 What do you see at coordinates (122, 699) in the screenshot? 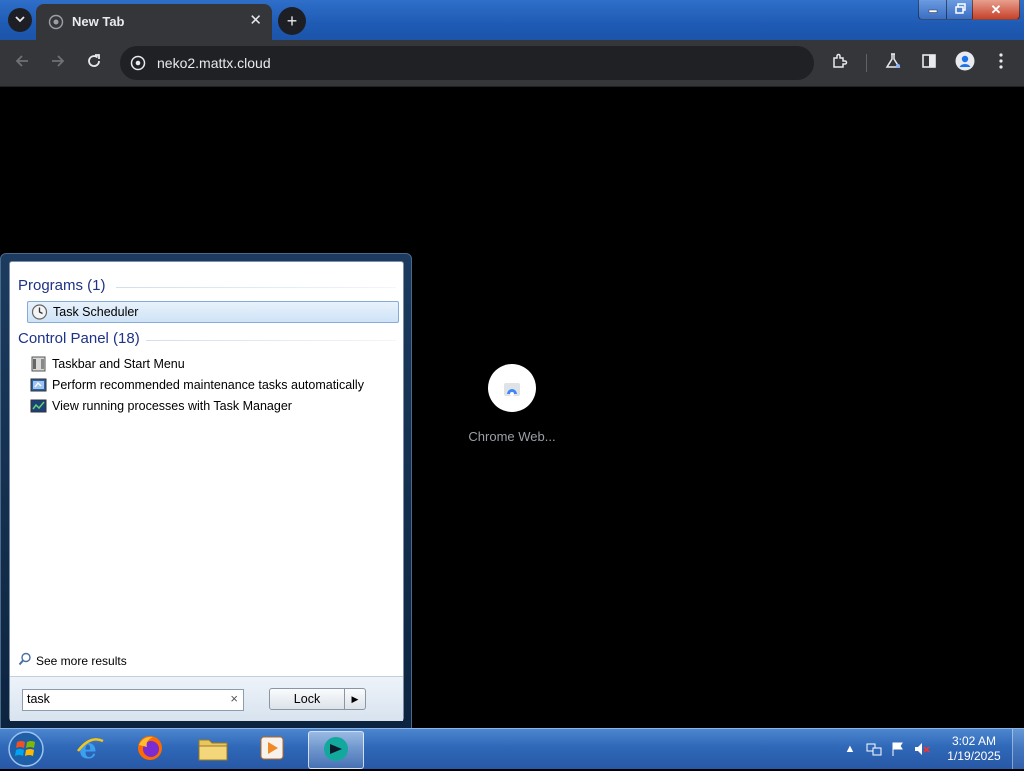
I see `start-search-input` at bounding box center [122, 699].